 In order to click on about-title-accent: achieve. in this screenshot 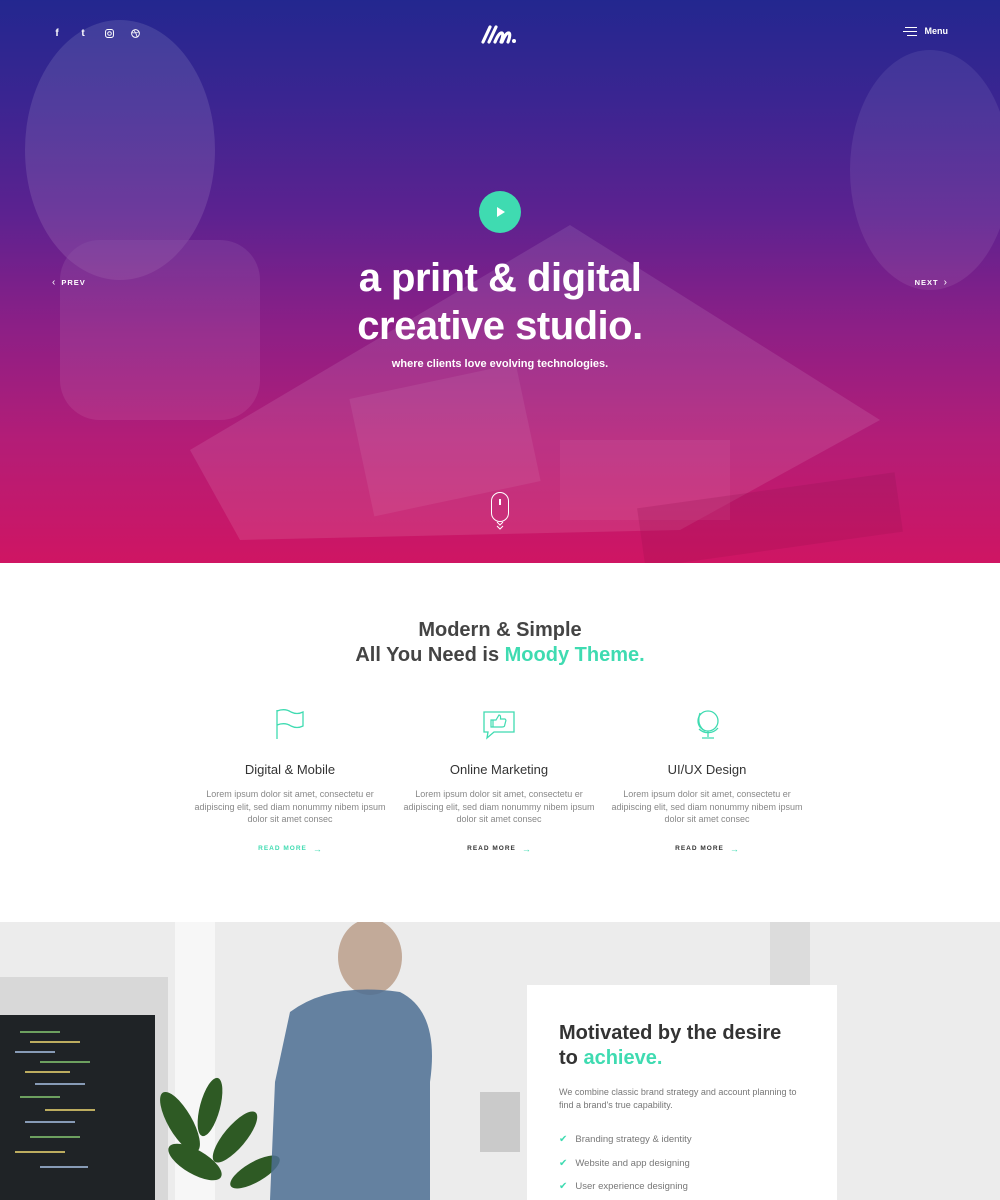, I will do `click(623, 1058)`.